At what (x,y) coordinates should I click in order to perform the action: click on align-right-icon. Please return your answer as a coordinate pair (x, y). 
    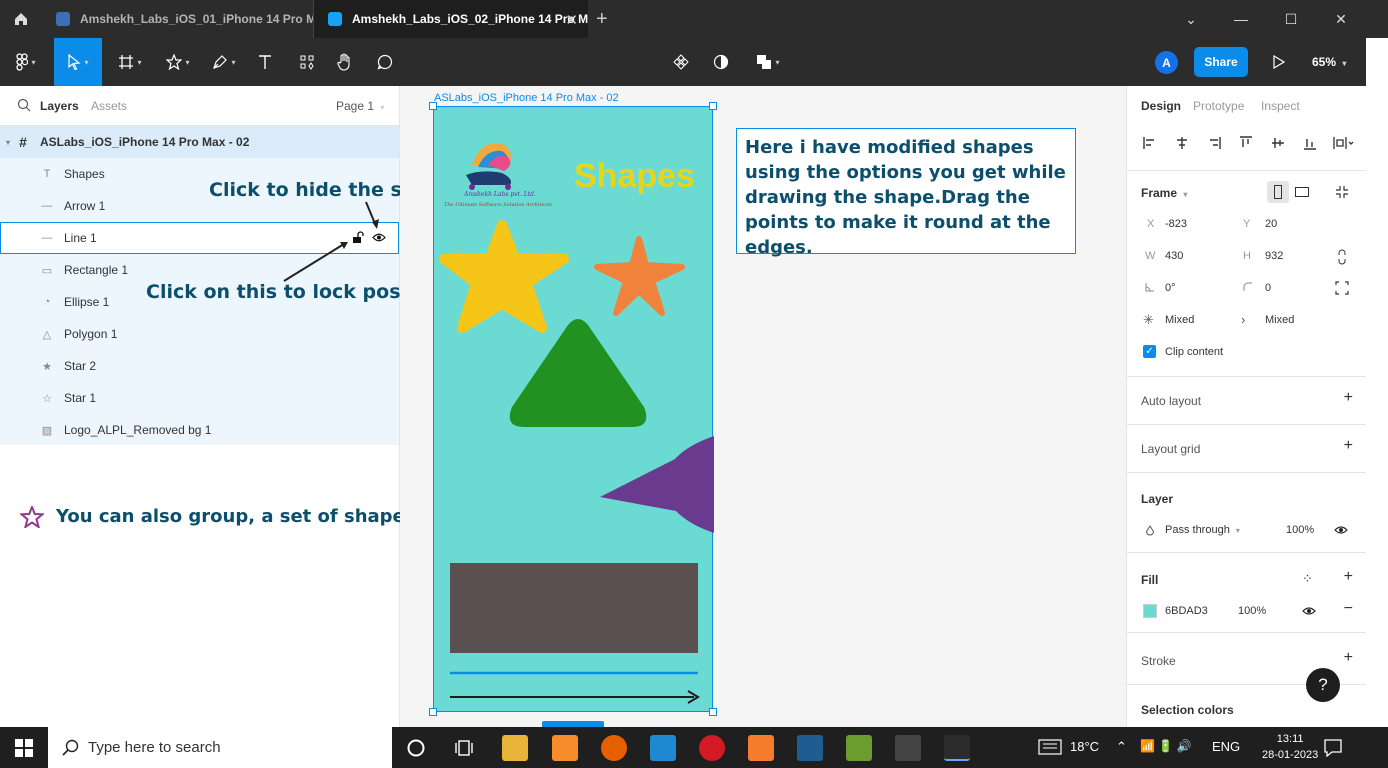
    Looking at the image, I should click on (1214, 143).